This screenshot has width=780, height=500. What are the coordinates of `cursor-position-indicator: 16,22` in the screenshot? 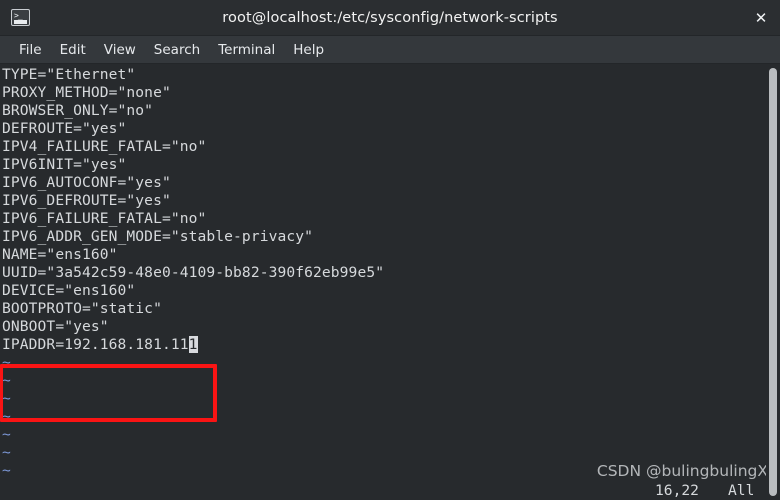 It's located at (677, 490).